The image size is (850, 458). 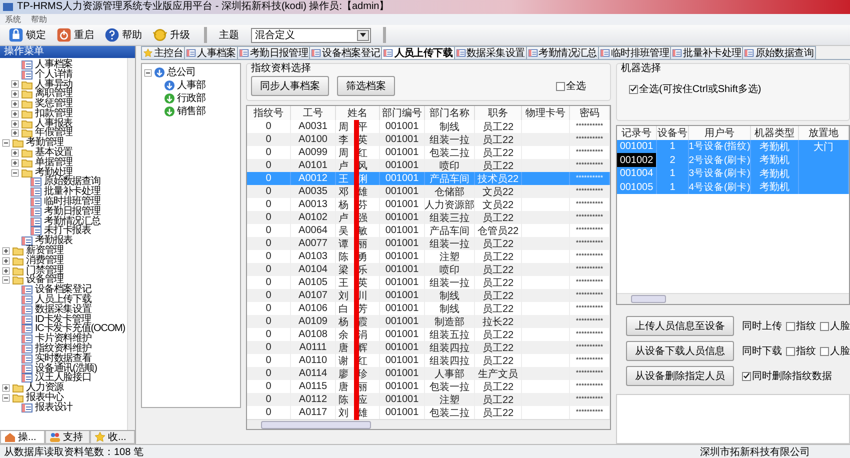 I want to click on action-button: 同步人事档案, so click(x=290, y=86).